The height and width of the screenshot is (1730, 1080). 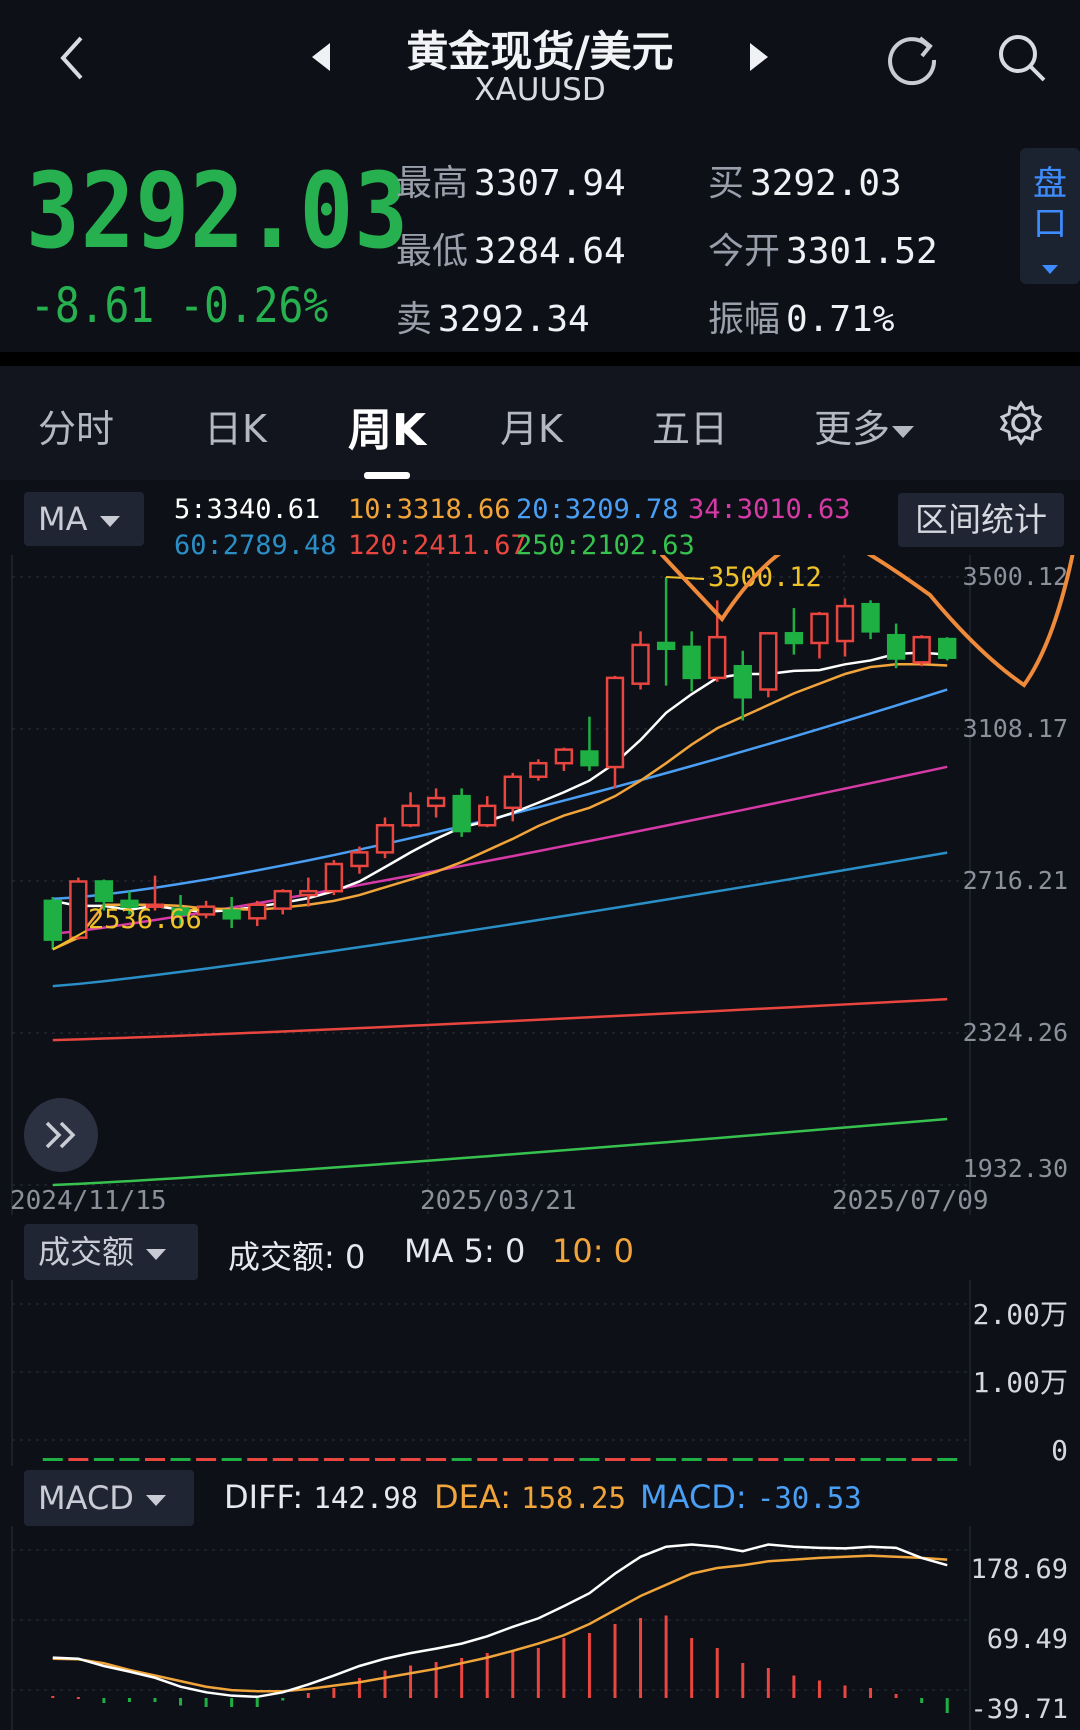 I want to click on search-icon, so click(x=1022, y=58).